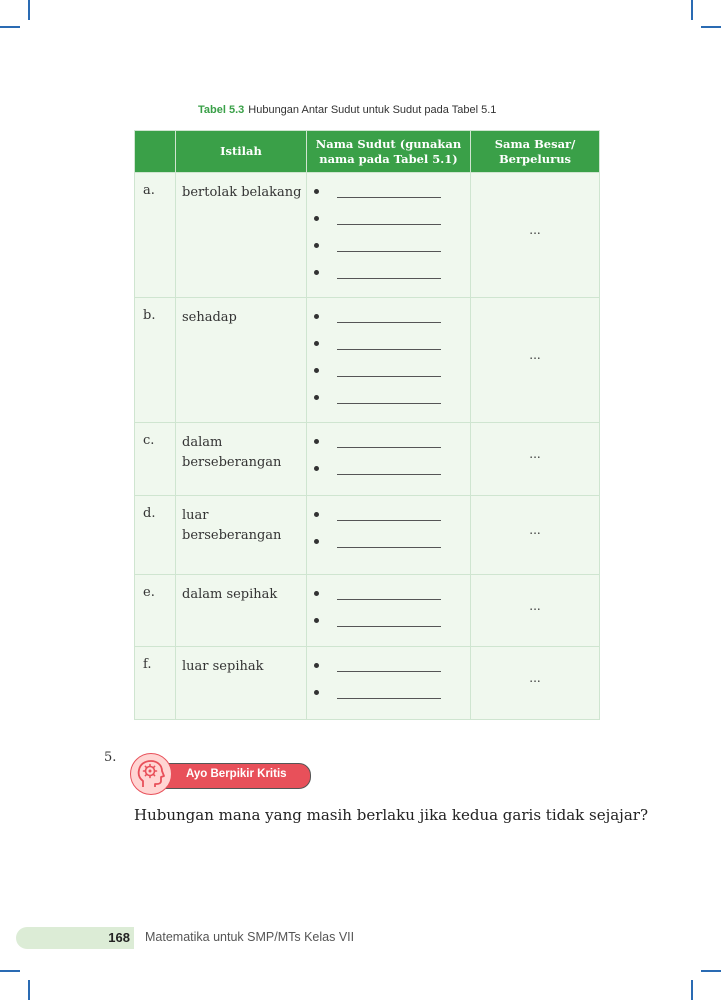  I want to click on header-cell-empty, so click(155, 151).